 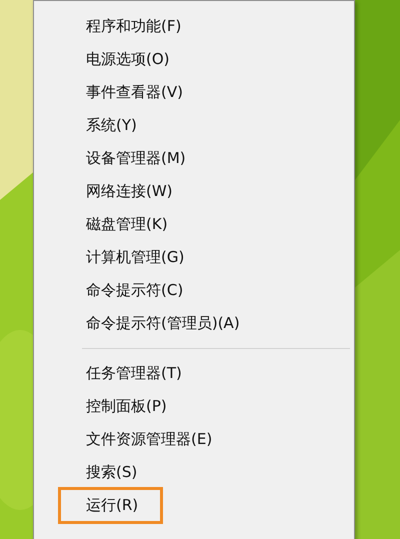 I want to click on menu-item: 文件资源管理器(E), so click(x=148, y=439).